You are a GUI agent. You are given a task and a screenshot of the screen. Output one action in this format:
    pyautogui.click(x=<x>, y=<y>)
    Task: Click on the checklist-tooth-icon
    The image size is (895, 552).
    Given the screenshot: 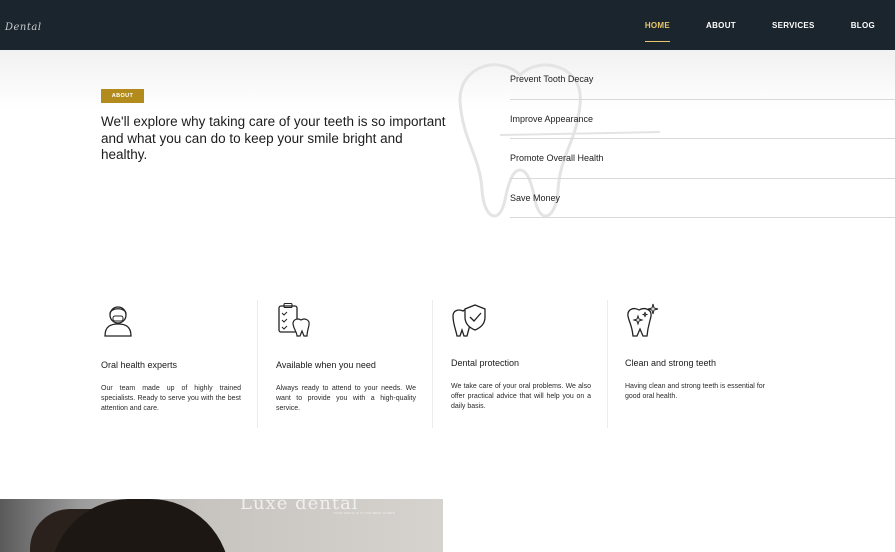 What is the action you would take?
    pyautogui.click(x=294, y=319)
    